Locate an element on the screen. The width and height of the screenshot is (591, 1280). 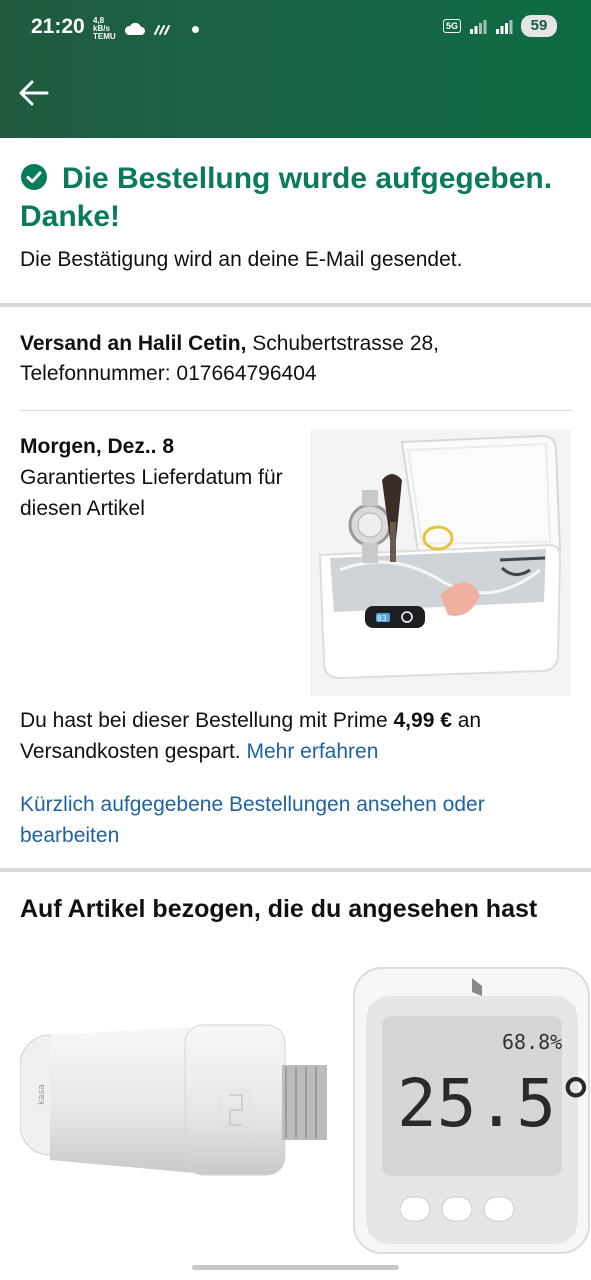
prime-text-before: Du hast bei dieser Bestellung mit Prime is located at coordinates (207, 720).